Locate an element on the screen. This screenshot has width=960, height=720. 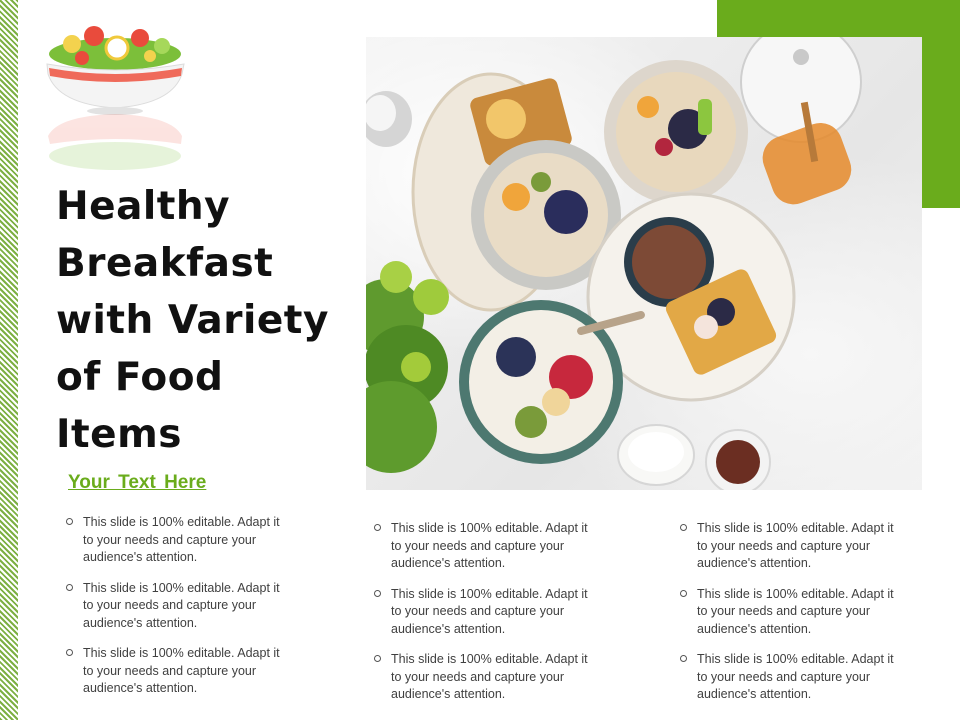
salad-bowl-icon is located at coordinates (117, 101).